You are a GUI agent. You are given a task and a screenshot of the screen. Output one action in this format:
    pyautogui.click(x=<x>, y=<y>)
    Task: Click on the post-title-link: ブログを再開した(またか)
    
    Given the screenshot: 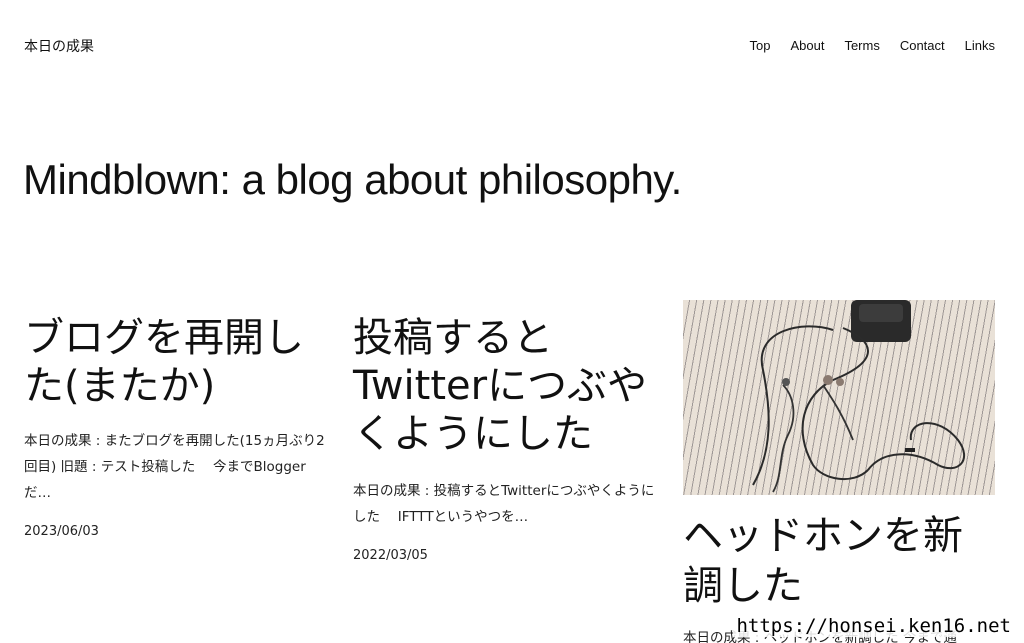 What is the action you would take?
    pyautogui.click(x=164, y=362)
    